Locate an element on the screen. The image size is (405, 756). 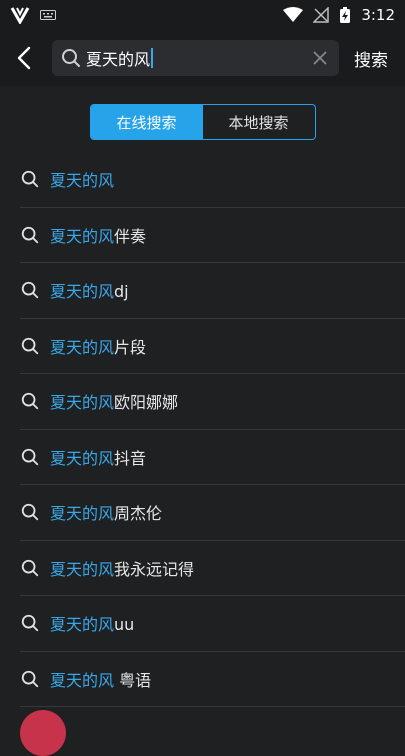
suggestion-text: 夏天的风 is located at coordinates (82, 179).